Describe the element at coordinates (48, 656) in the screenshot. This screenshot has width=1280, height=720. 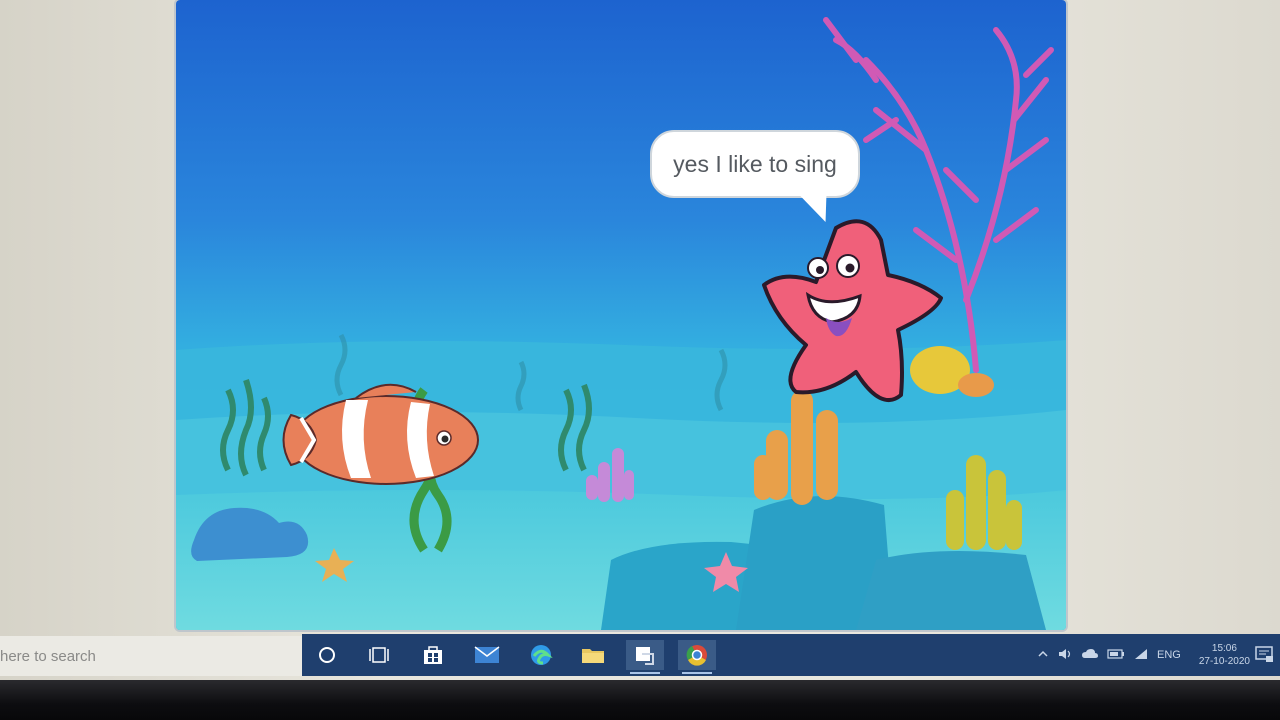
I see `search-placeholder: here to search` at that location.